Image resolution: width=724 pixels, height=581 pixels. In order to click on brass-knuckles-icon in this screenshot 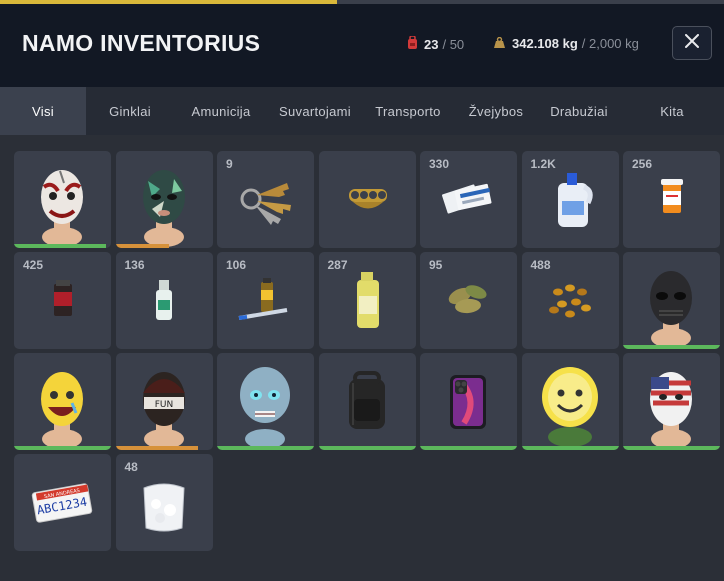, I will do `click(367, 199)`.